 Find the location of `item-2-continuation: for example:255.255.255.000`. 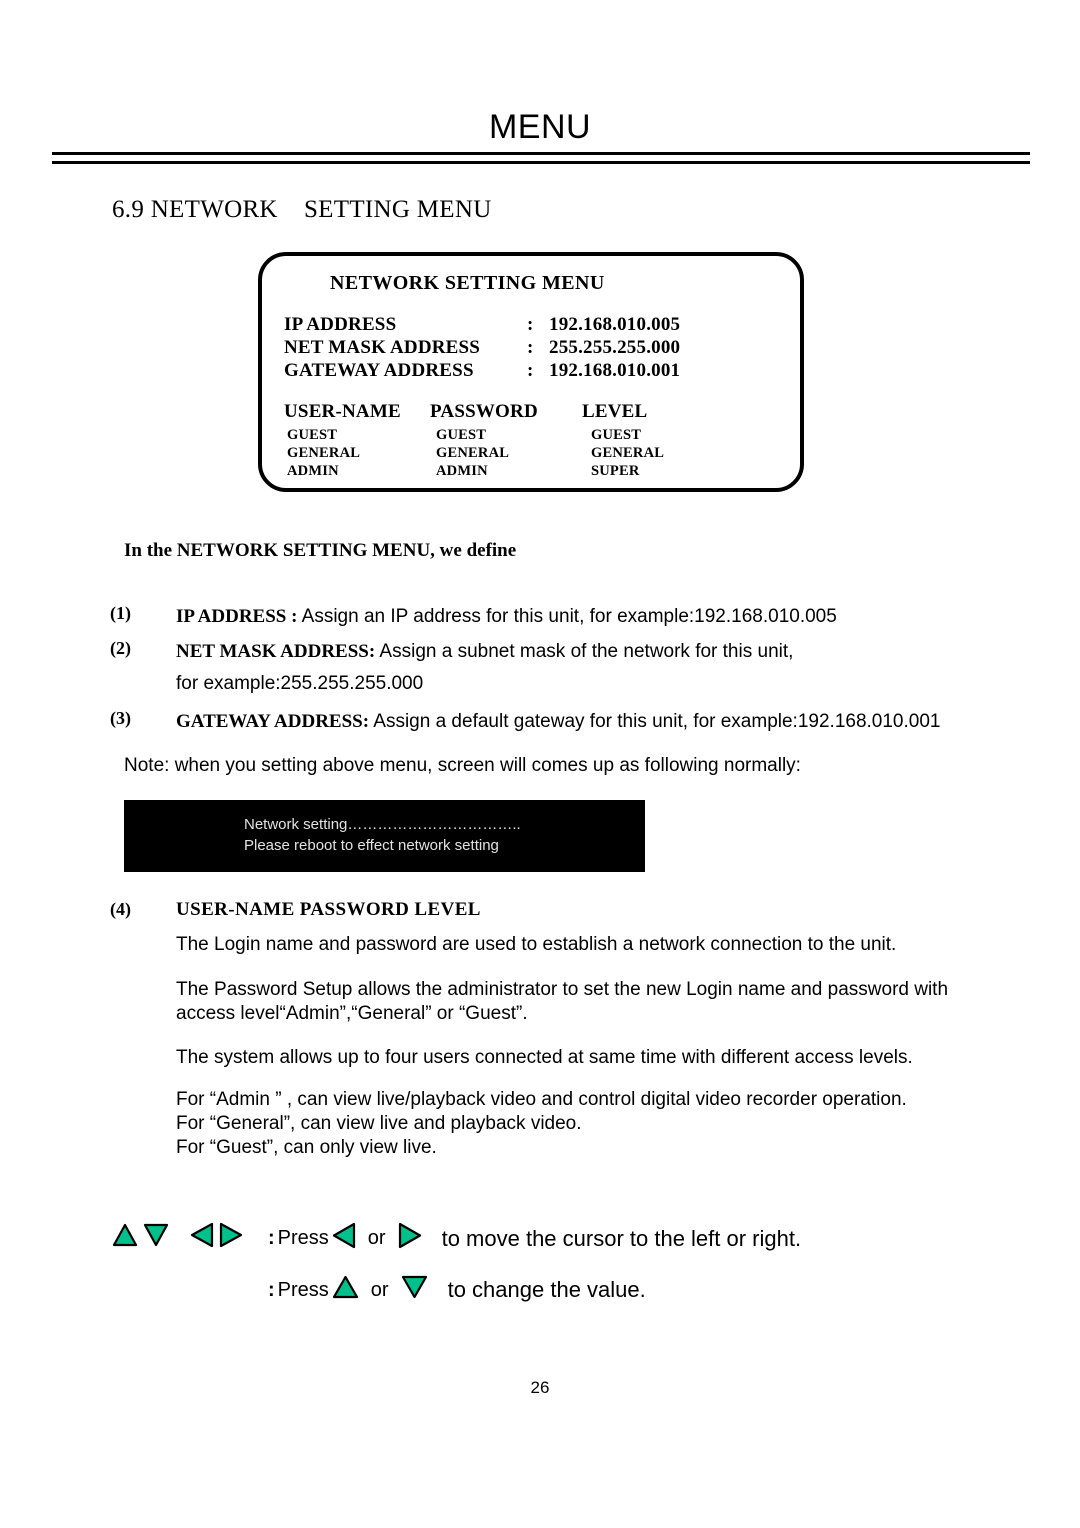

item-2-continuation: for example:255.255.255.000 is located at coordinates (300, 683).